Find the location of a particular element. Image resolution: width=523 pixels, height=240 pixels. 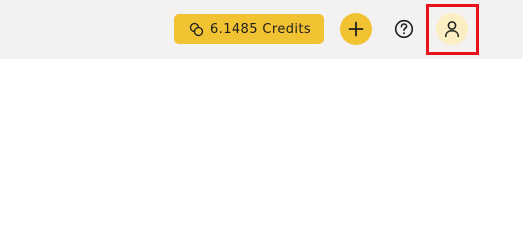

plus-icon is located at coordinates (356, 29).